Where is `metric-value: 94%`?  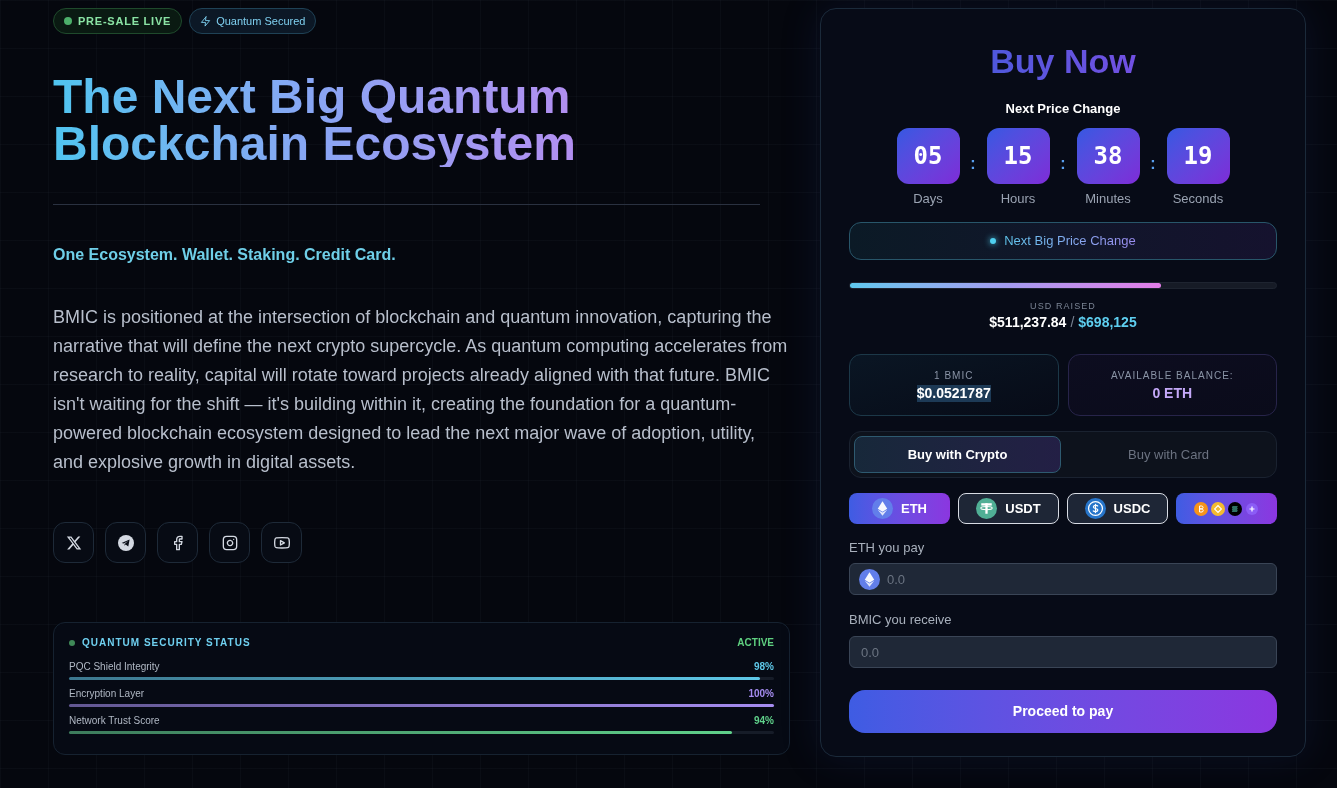 metric-value: 94% is located at coordinates (764, 721).